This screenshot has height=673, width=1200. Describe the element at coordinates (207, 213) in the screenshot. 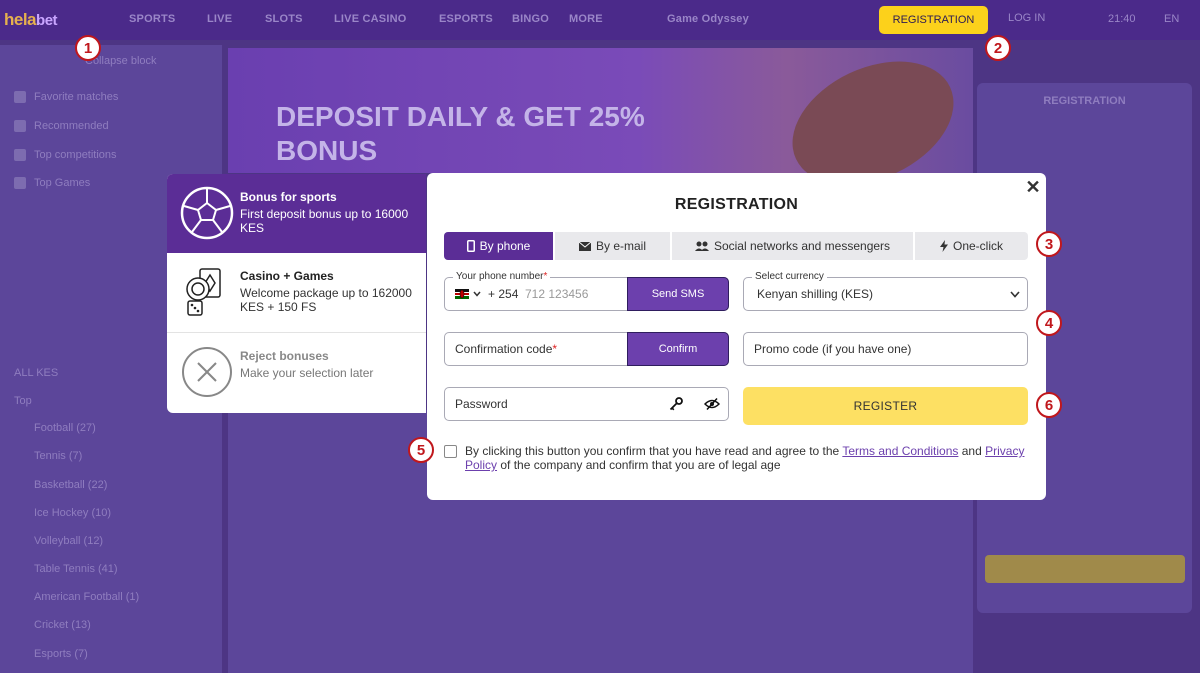

I see `soccer-ball-icon` at that location.